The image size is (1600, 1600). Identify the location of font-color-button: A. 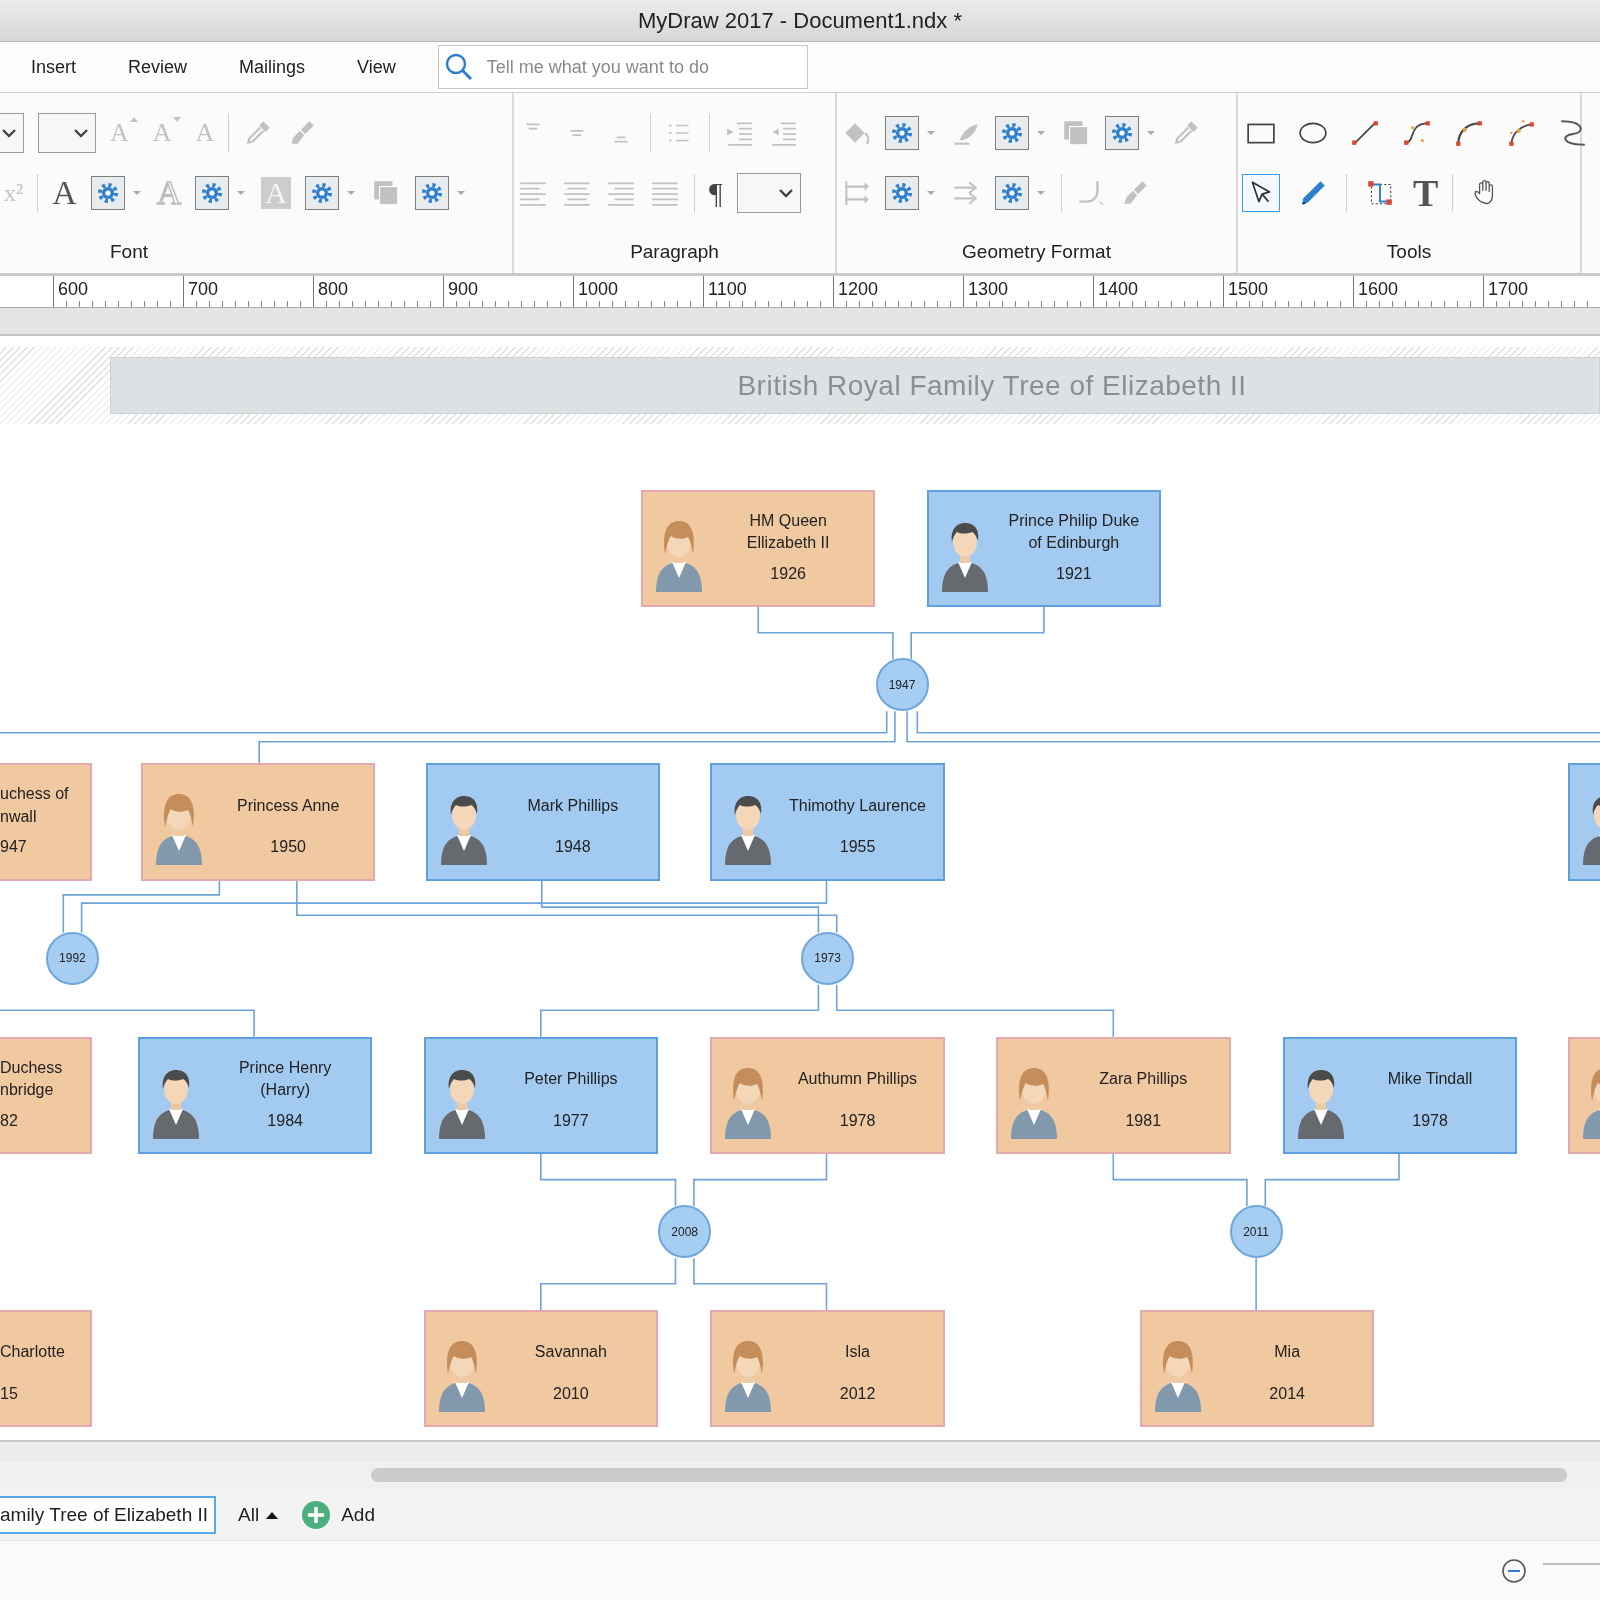
(64, 193).